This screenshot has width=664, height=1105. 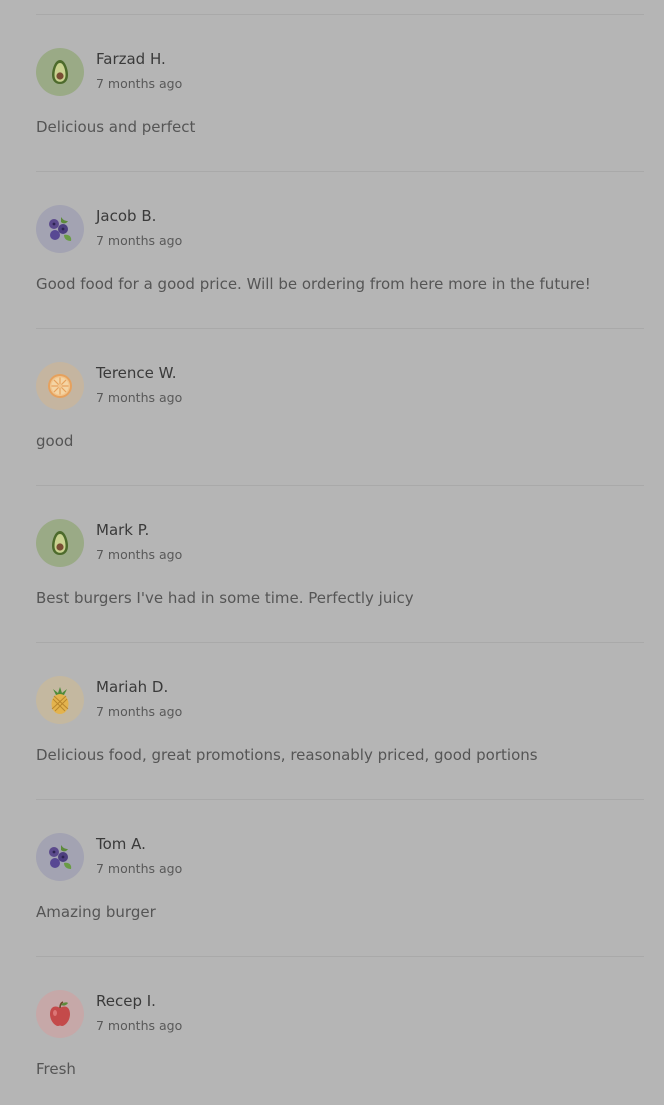 I want to click on review-comment: Amazing burger, so click(x=96, y=912).